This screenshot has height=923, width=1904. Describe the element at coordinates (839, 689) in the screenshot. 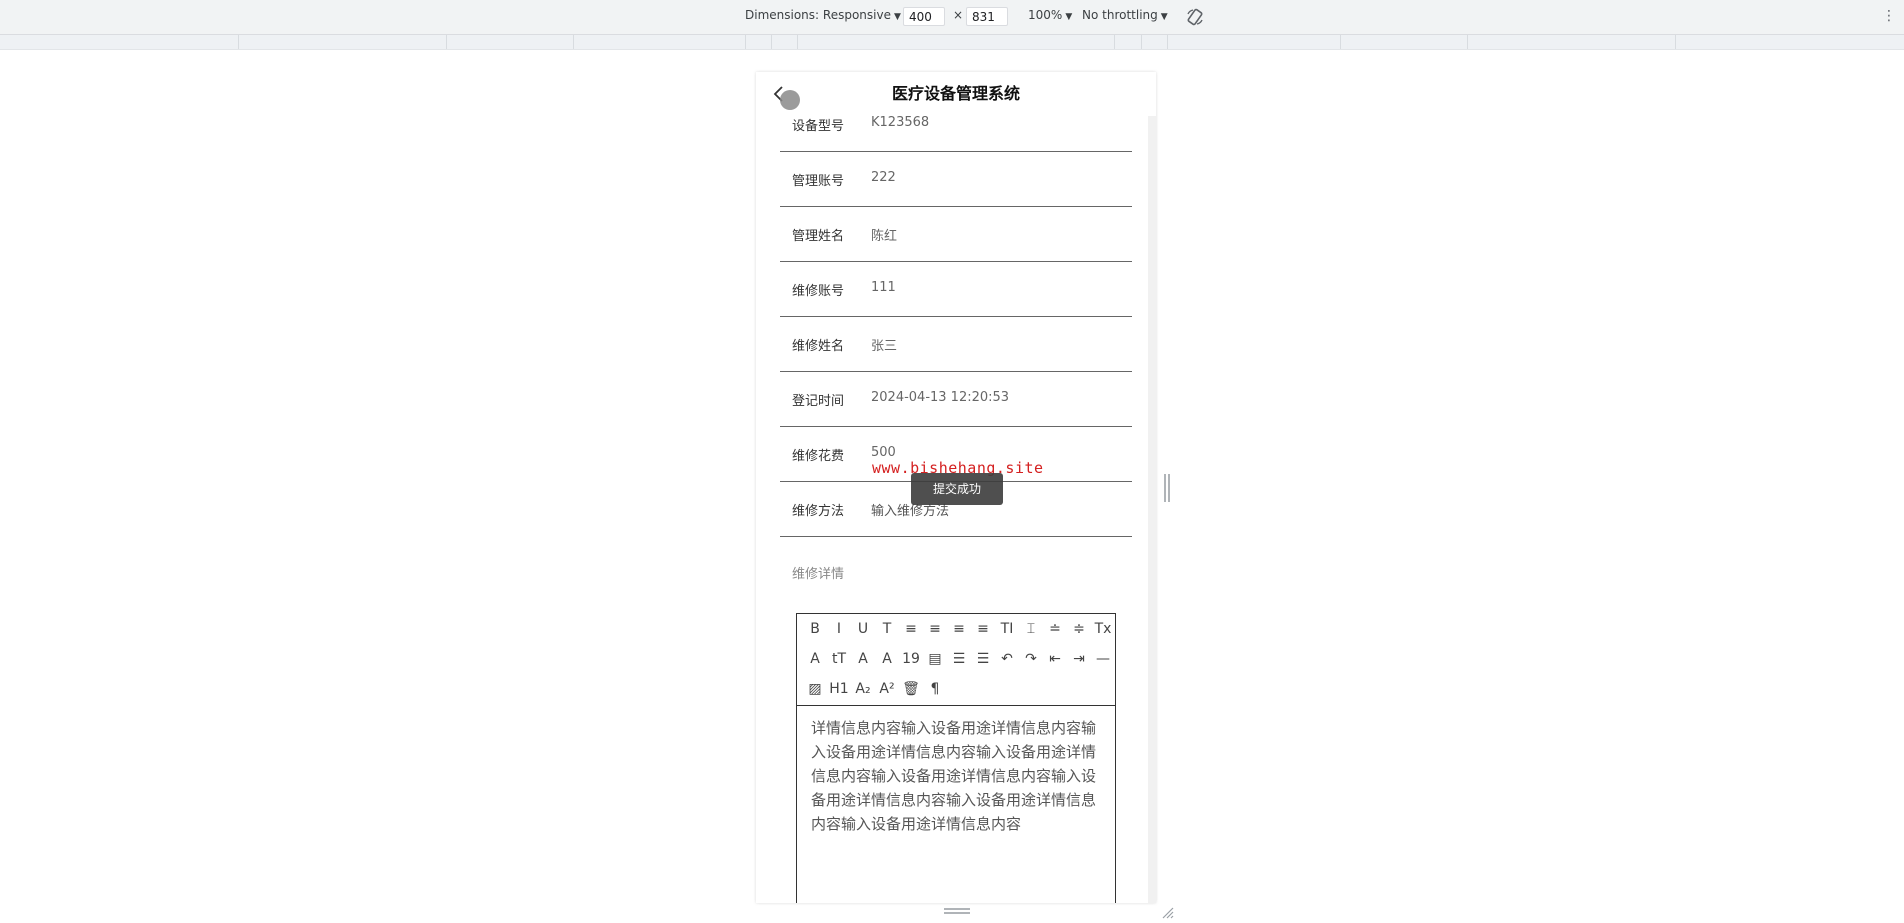

I see `heading-icon: H1` at that location.